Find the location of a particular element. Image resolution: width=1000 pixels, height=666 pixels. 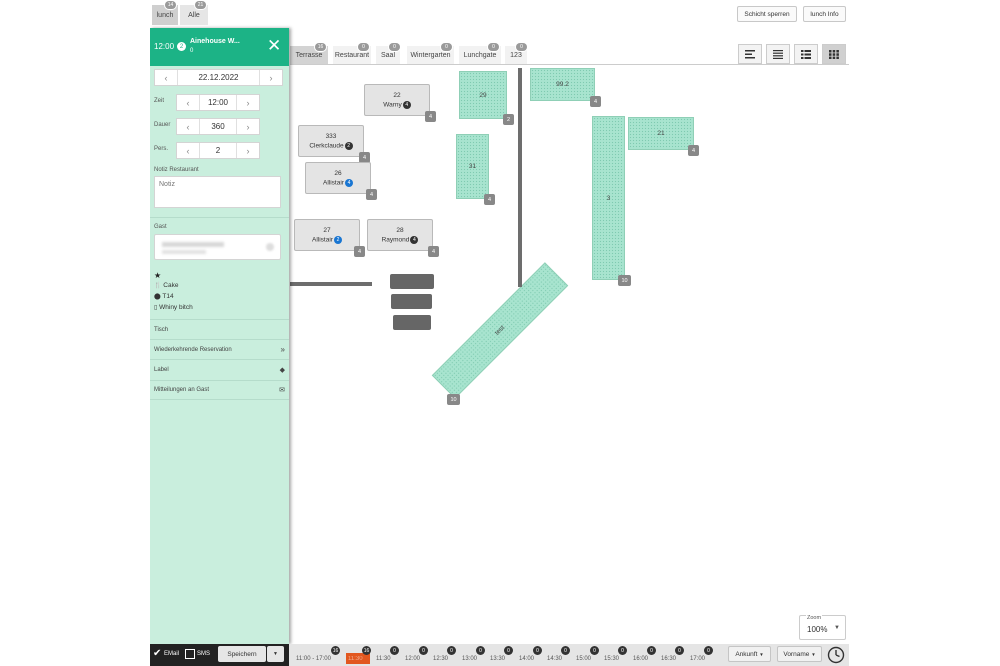

time-slot: 16:30 is located at coordinates (668, 659).